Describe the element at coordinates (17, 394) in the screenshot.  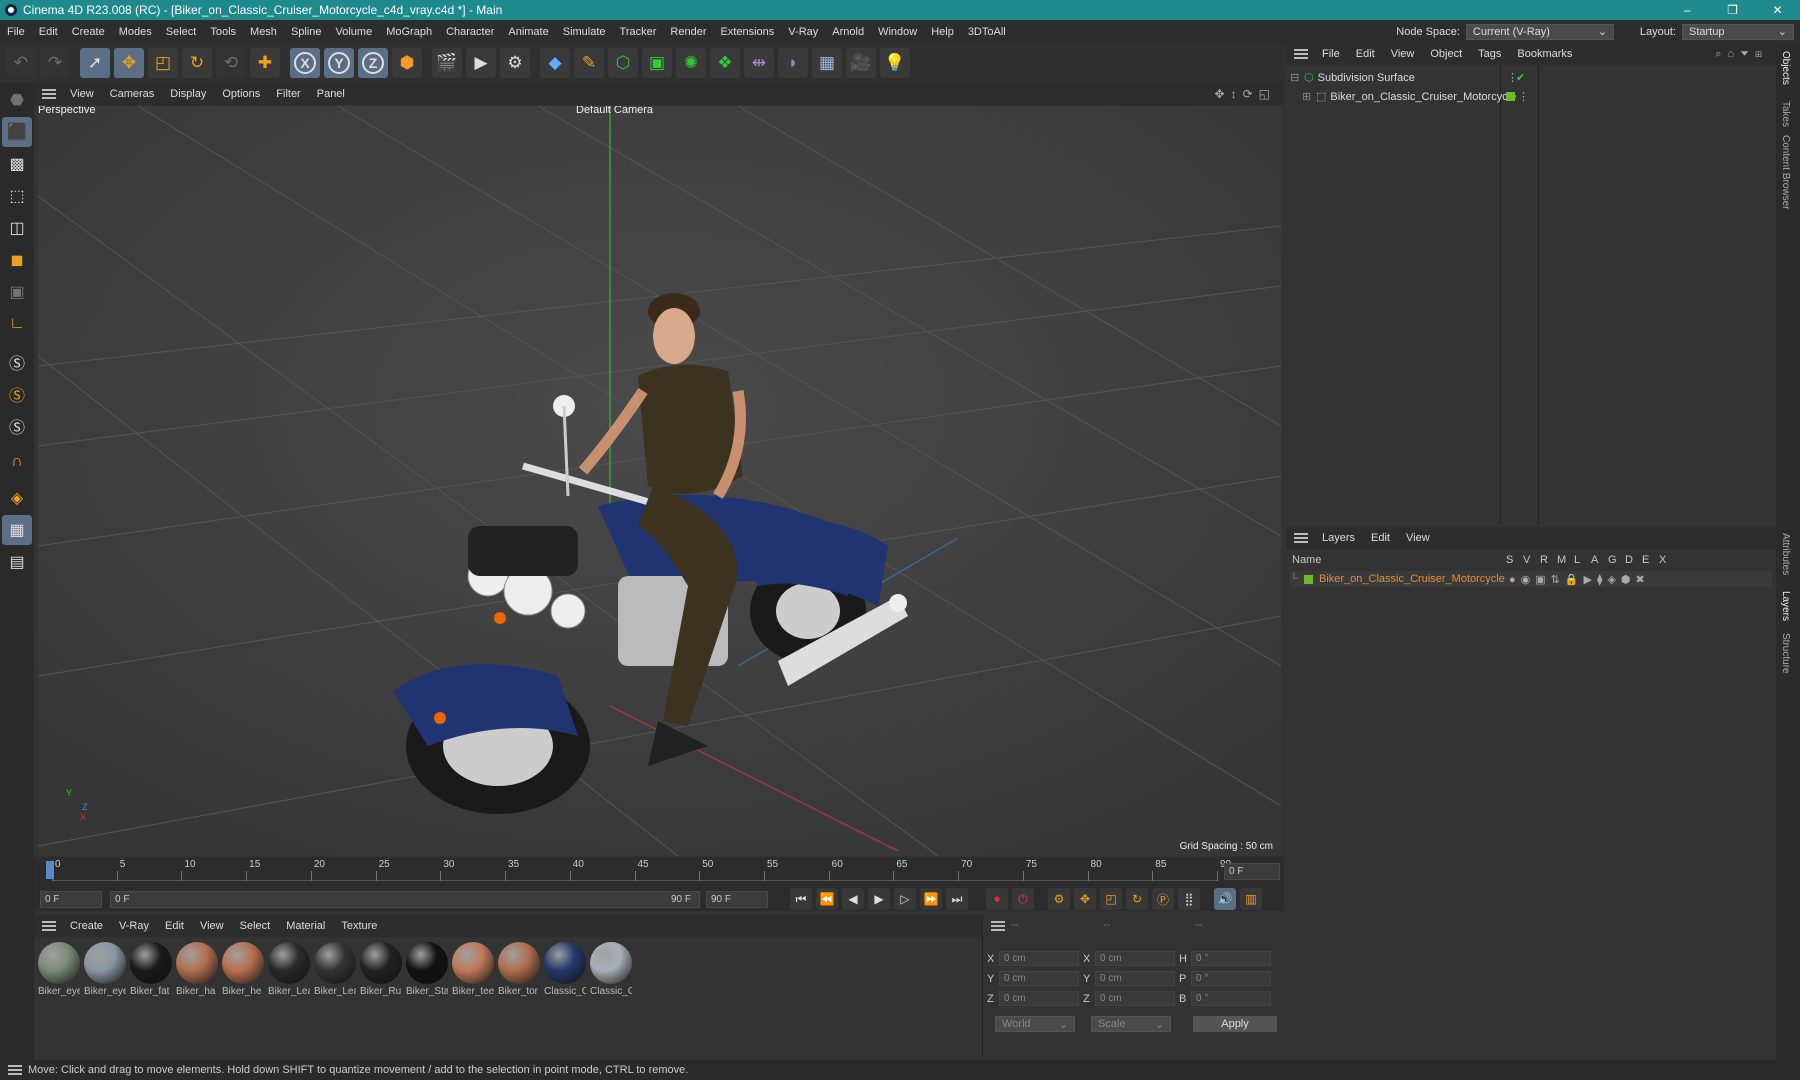
I see `snap-settings-icon: Ⓢ` at that location.